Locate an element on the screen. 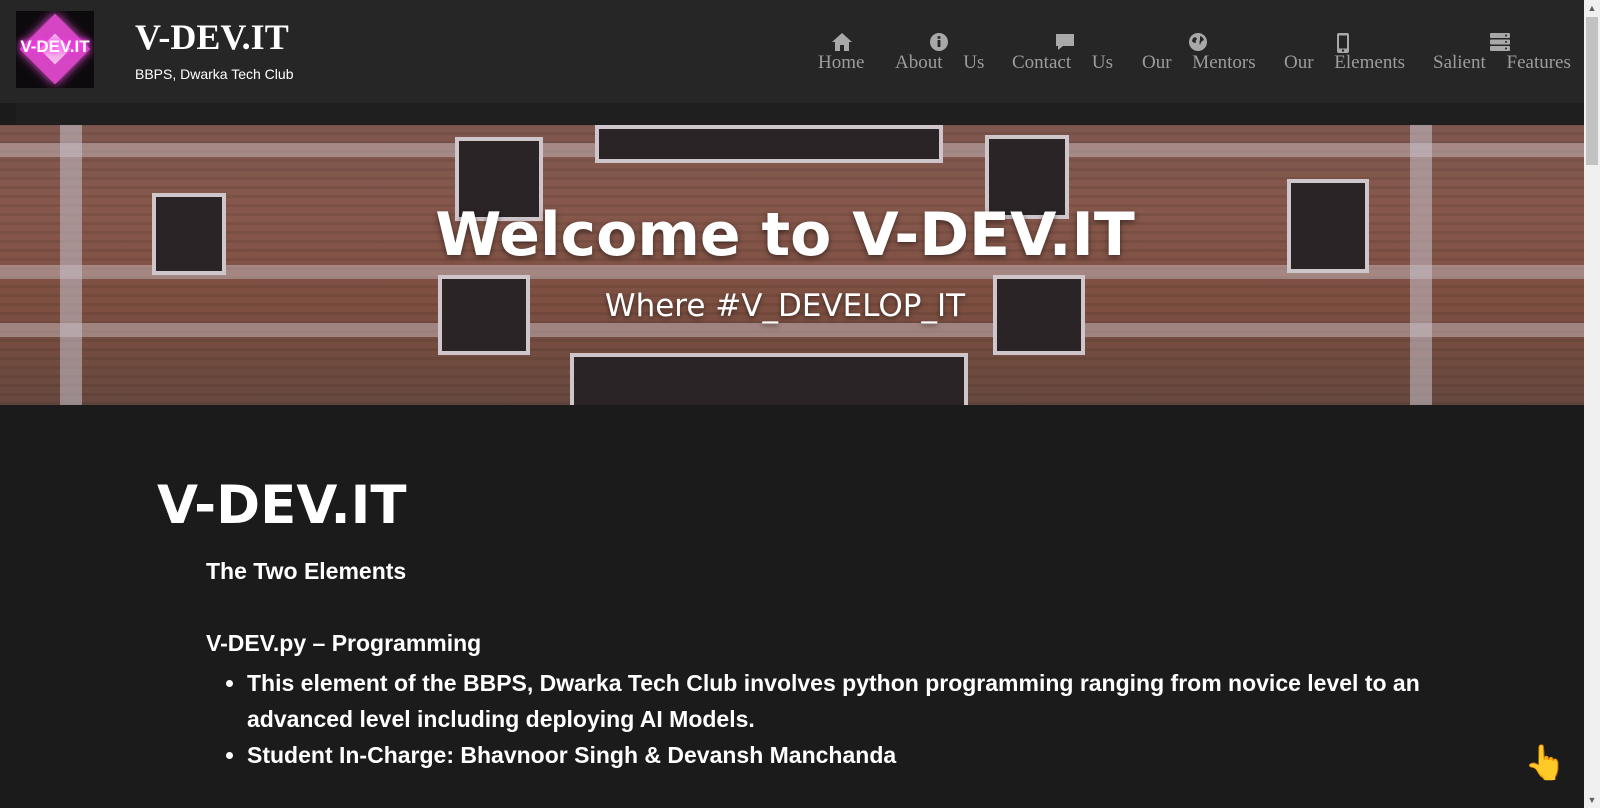  nav-home-label: Home is located at coordinates (841, 62).